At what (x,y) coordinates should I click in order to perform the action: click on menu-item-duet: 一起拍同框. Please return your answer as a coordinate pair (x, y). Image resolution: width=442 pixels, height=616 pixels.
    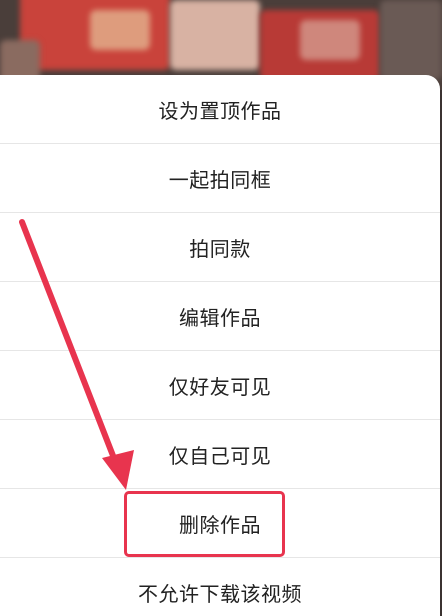
    Looking at the image, I should click on (220, 178).